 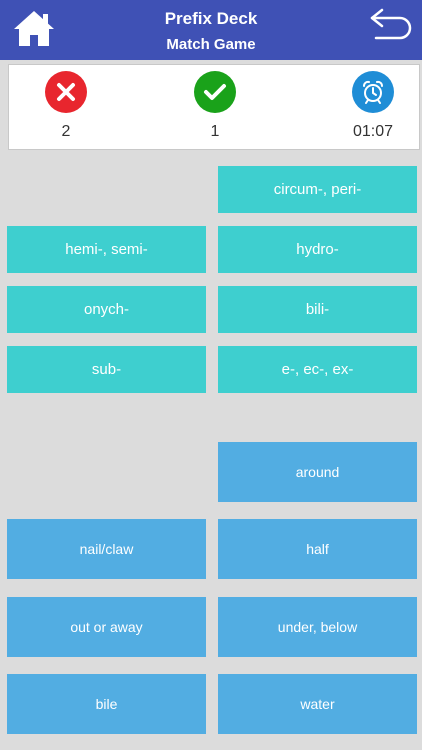 I want to click on definition-card: under, below, so click(x=317, y=627).